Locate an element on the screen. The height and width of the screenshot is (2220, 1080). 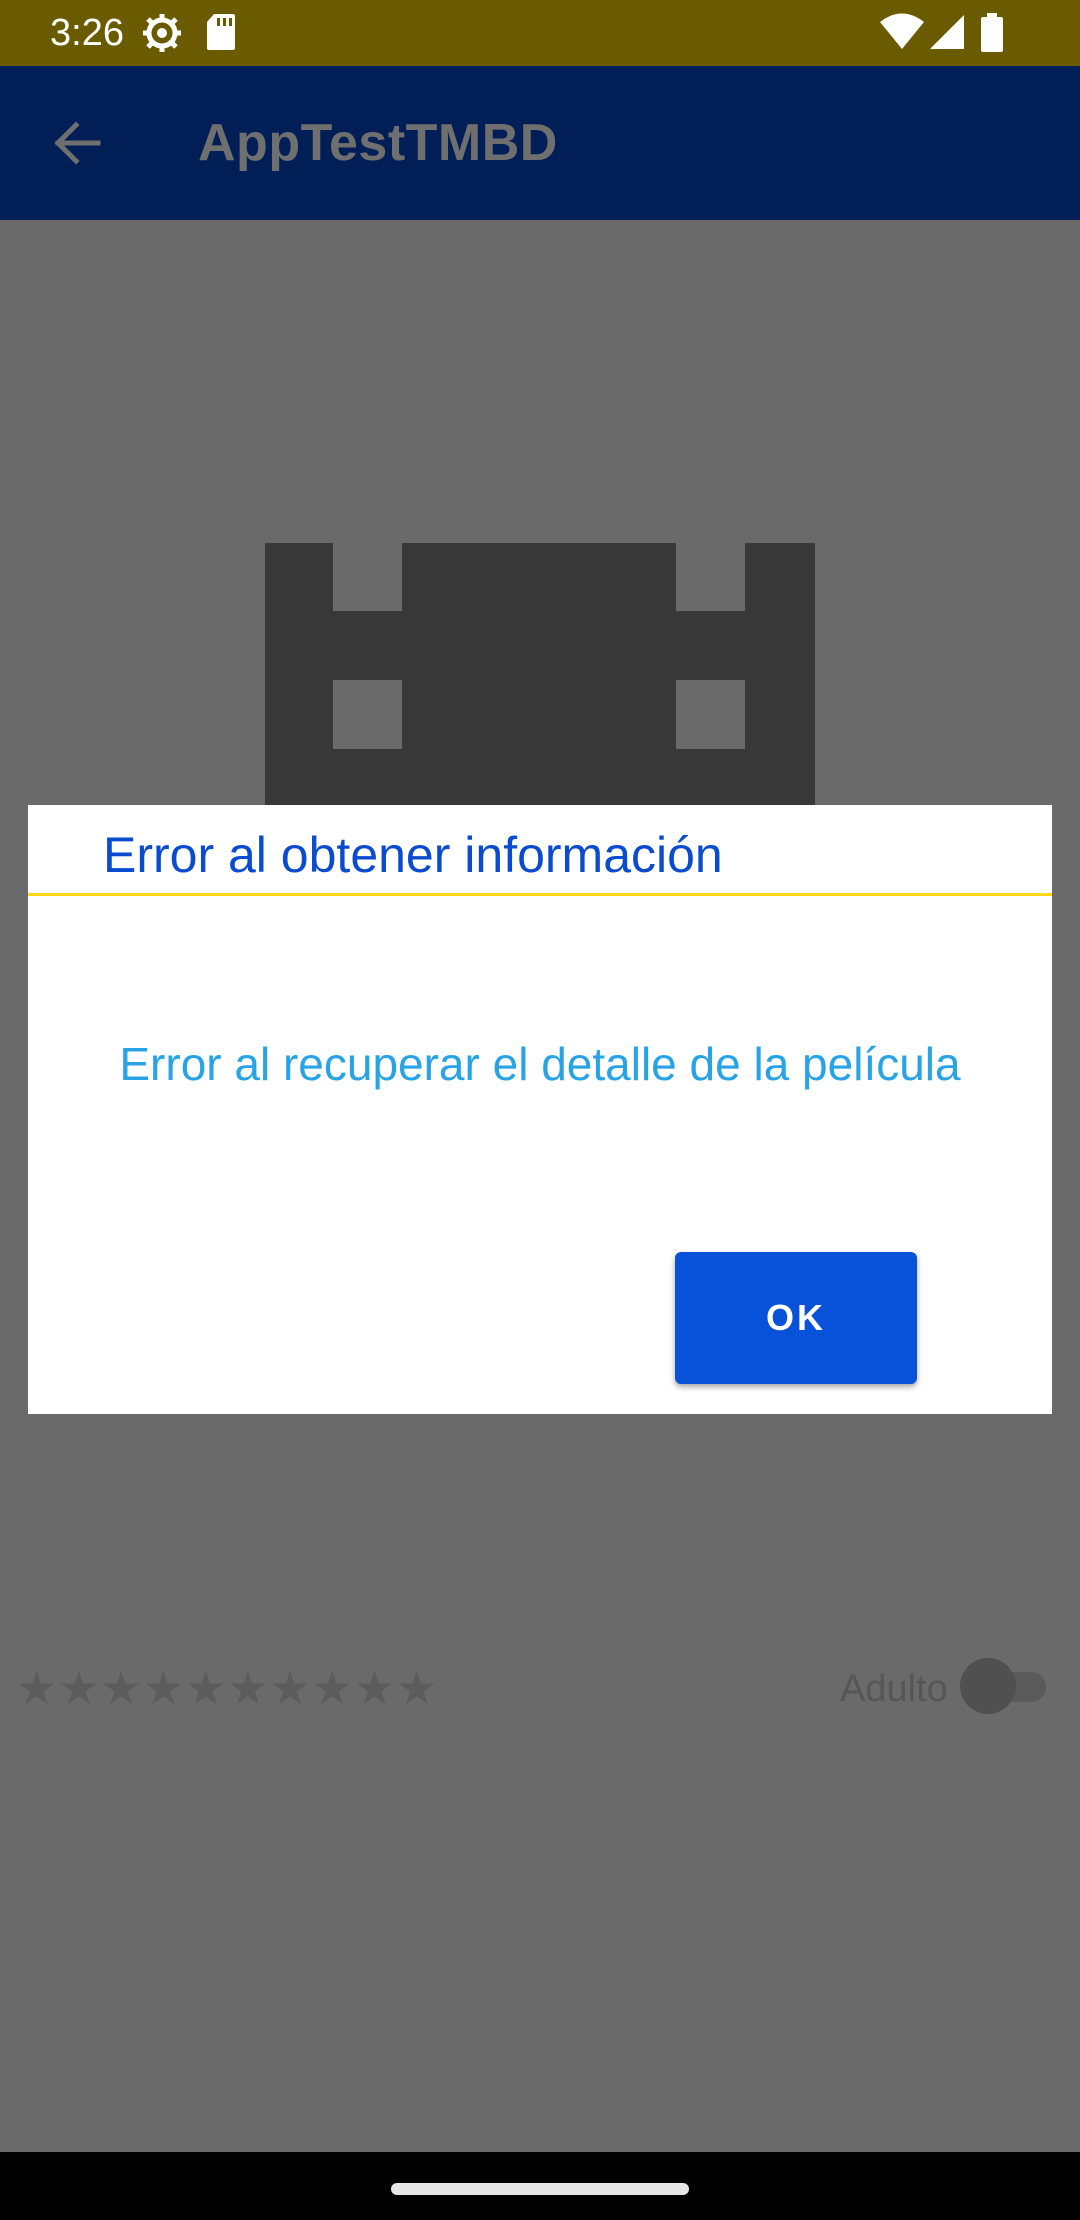
app-bar: AppTestTMBD is located at coordinates (540, 143).